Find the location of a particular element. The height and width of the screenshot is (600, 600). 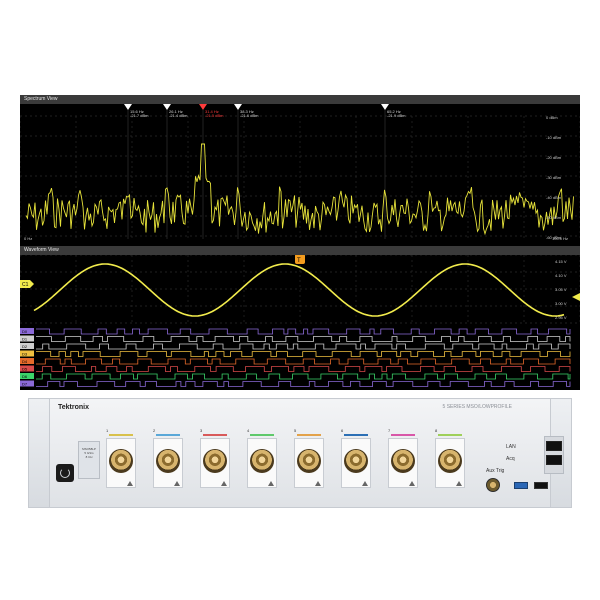

waveform-y-tick: 3.00 V is located at coordinates (561, 303).